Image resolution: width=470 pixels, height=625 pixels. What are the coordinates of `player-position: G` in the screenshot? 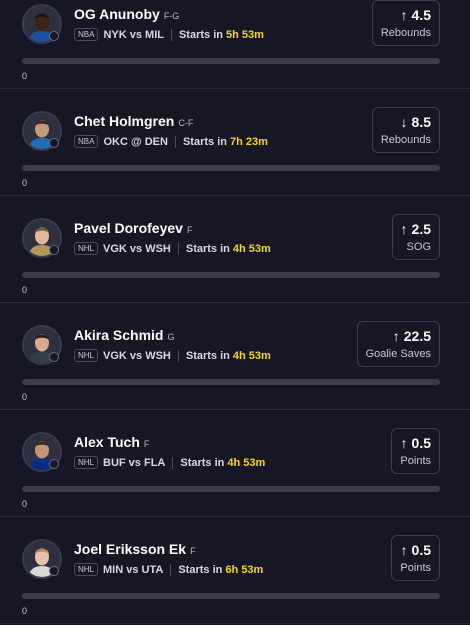 It's located at (171, 337).